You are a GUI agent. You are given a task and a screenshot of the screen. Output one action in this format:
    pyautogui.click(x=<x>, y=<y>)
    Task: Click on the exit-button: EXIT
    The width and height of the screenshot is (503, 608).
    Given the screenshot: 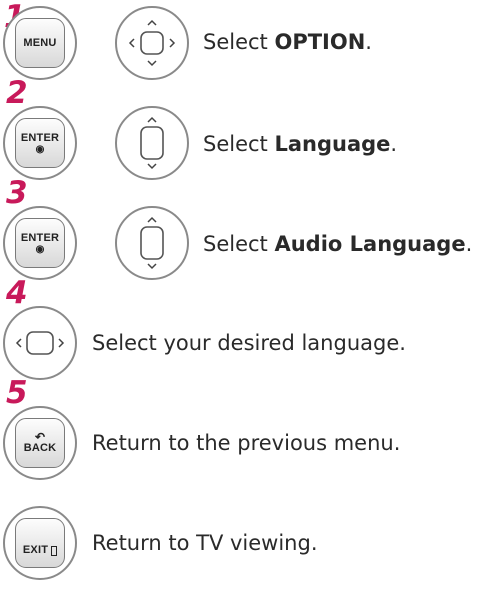 What is the action you would take?
    pyautogui.click(x=40, y=543)
    